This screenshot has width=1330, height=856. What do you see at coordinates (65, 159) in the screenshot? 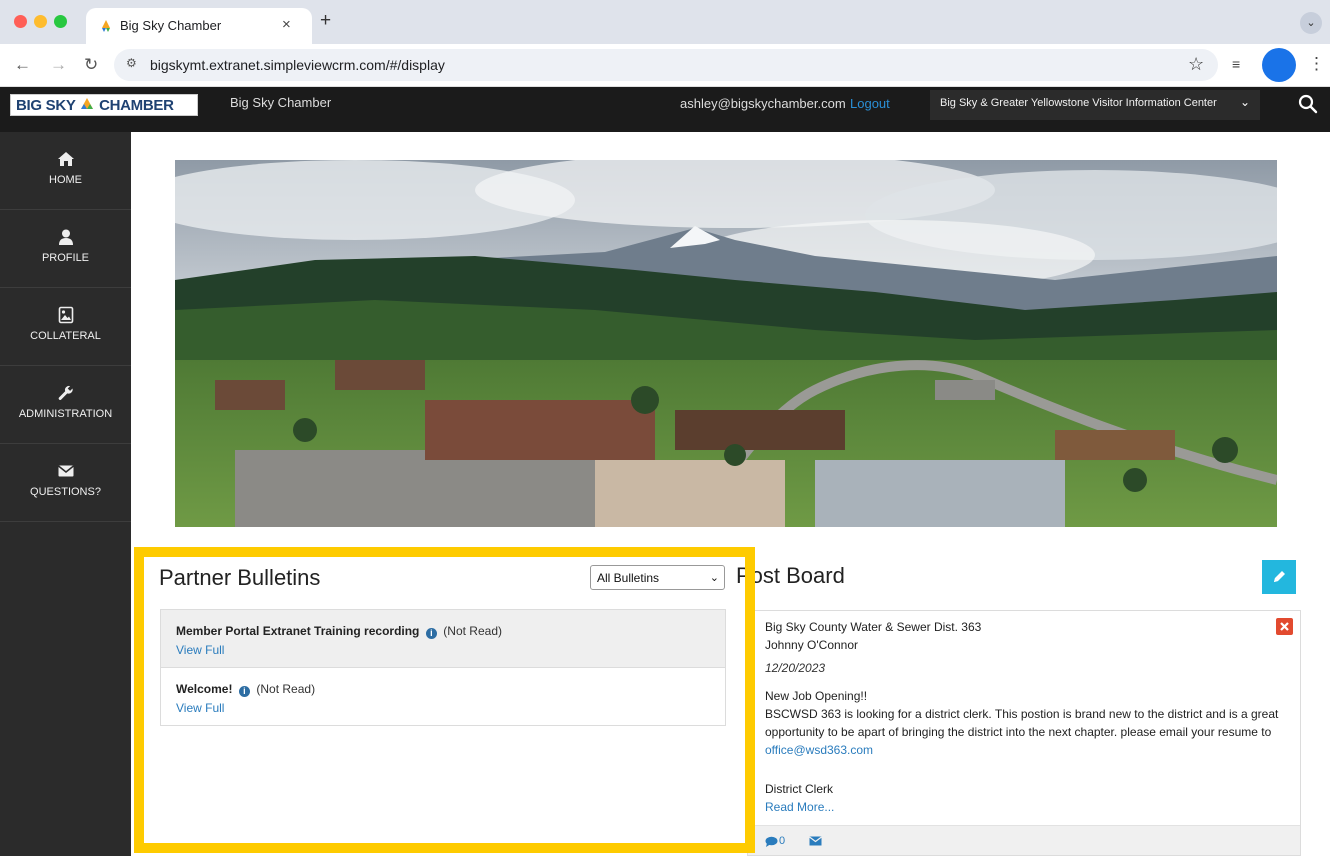
I see `home-icon` at bounding box center [65, 159].